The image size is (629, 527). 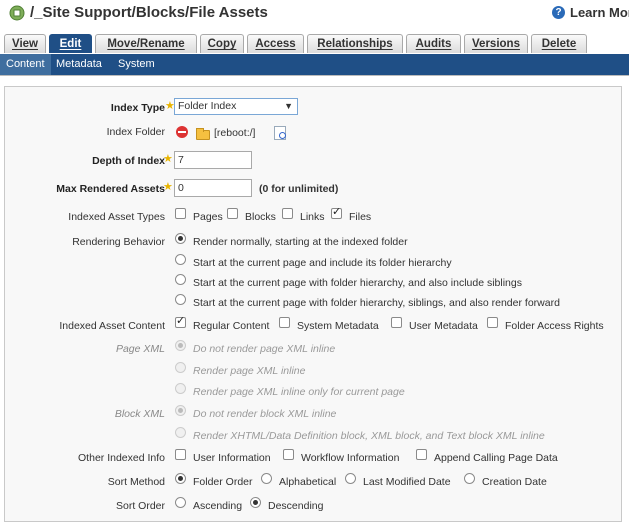 I want to click on max-assets-input: 0, so click(x=213, y=188).